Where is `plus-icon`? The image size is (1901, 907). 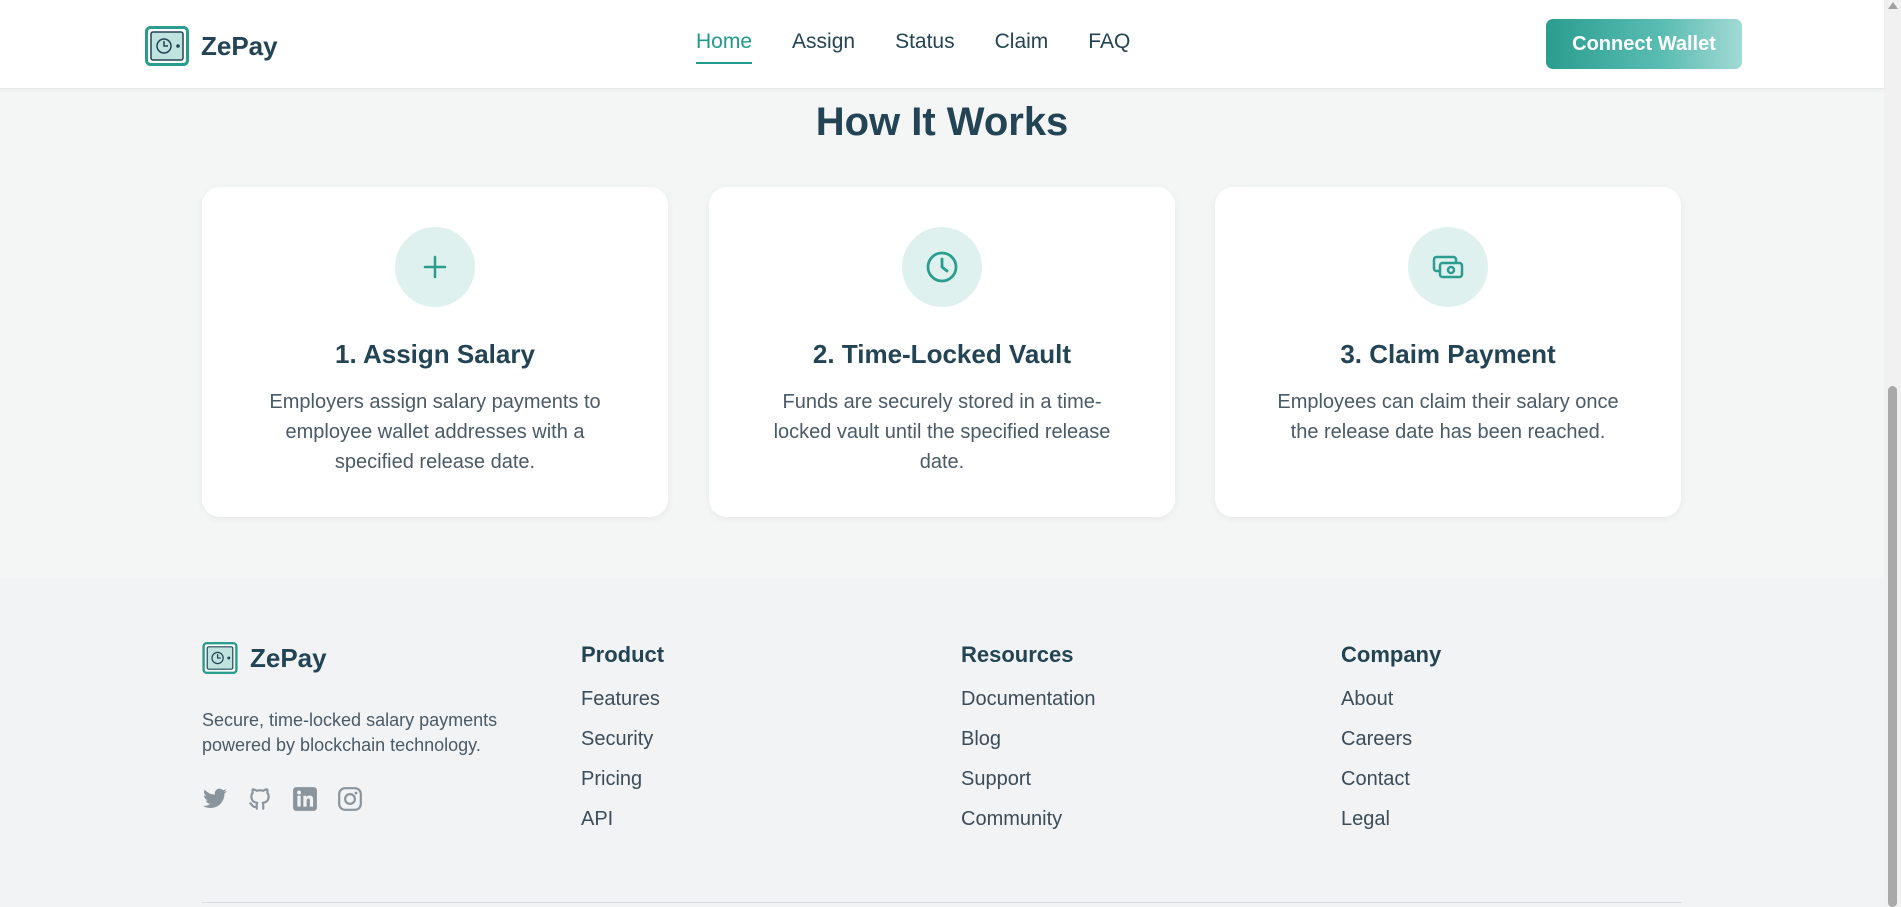
plus-icon is located at coordinates (435, 267).